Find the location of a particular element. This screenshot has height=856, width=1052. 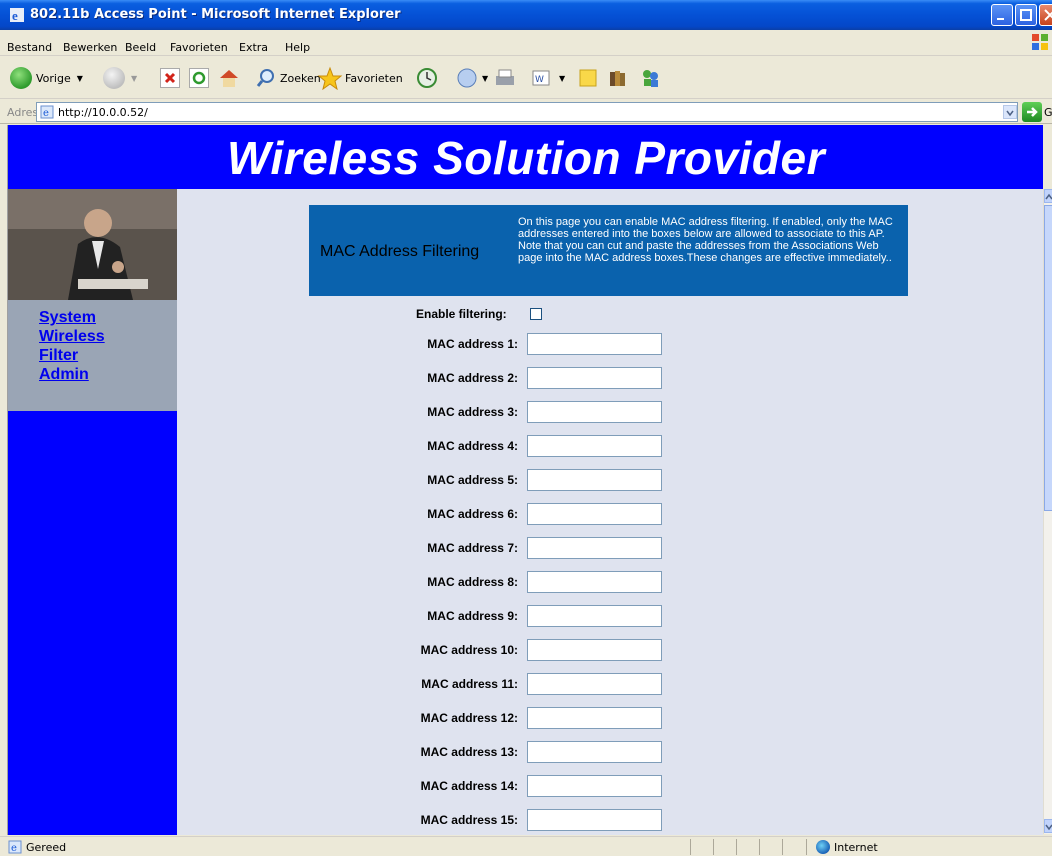

address-label: Adres is located at coordinates (23, 112).